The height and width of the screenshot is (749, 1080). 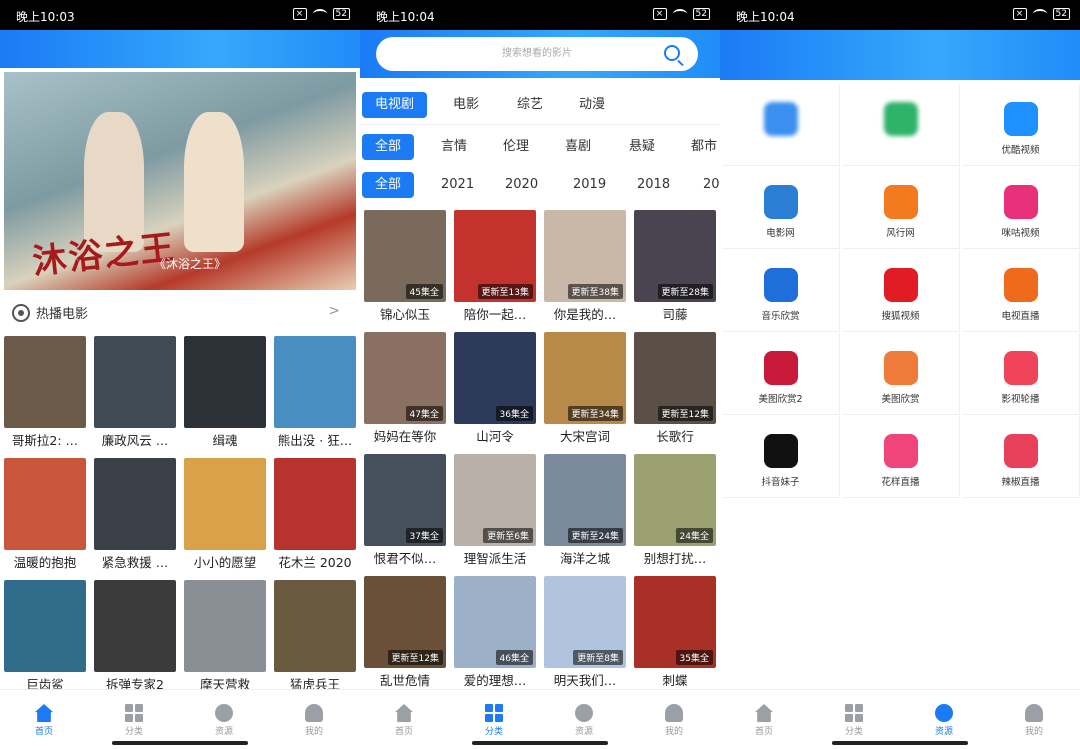 What do you see at coordinates (900, 202) in the screenshot?
I see `funshion-icon` at bounding box center [900, 202].